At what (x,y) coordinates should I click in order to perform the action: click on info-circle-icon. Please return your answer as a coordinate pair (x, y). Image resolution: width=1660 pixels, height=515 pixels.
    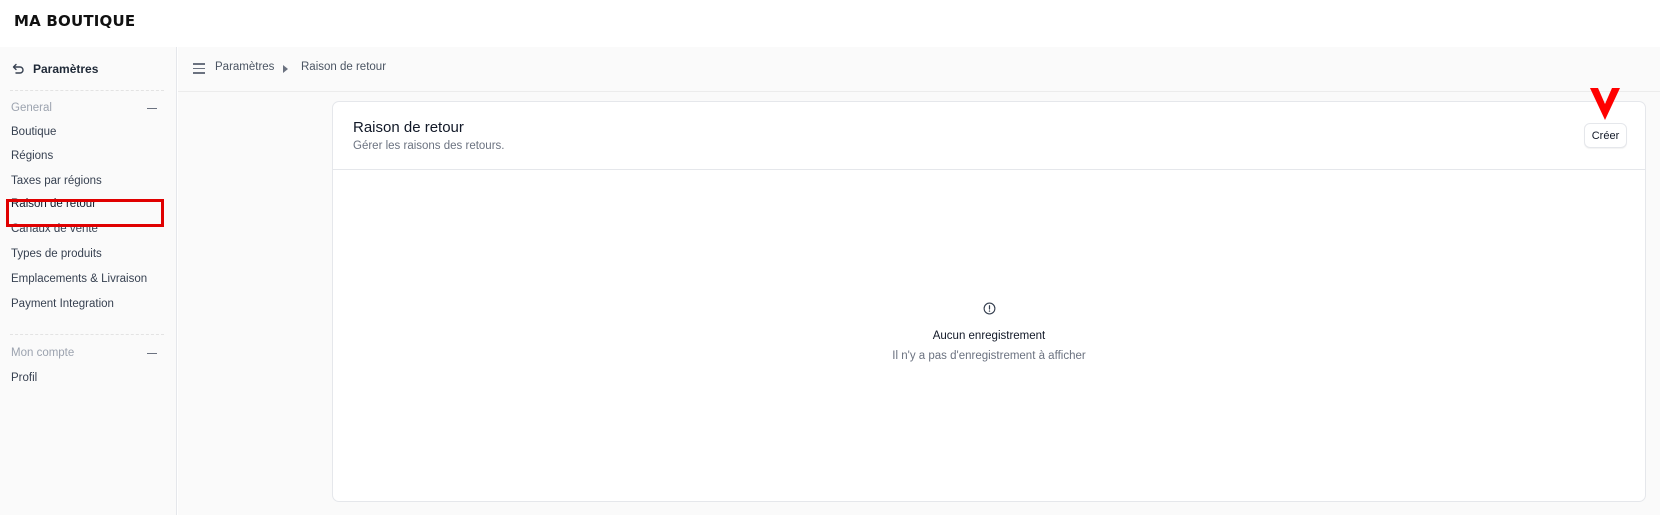
    Looking at the image, I should click on (989, 308).